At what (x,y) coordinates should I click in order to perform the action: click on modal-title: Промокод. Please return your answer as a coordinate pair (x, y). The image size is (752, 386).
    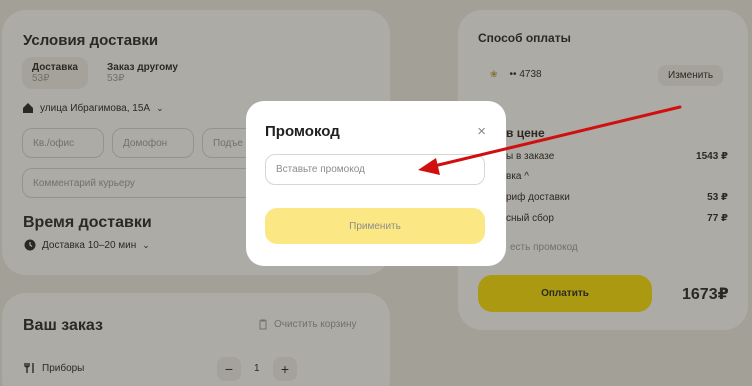
    Looking at the image, I should click on (302, 131).